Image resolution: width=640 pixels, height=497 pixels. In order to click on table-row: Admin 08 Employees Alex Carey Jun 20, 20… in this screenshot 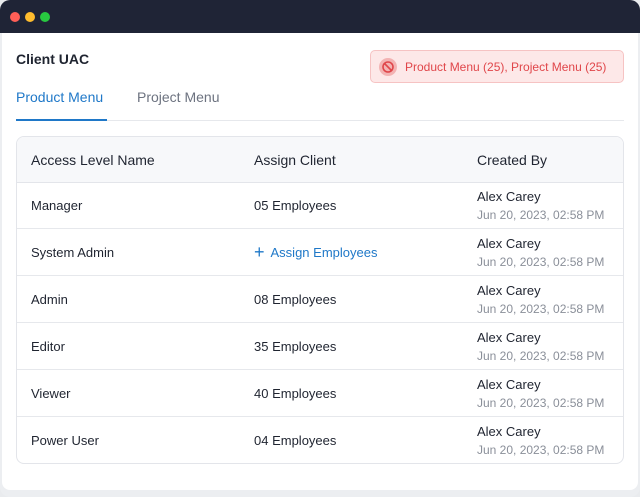, I will do `click(320, 299)`.